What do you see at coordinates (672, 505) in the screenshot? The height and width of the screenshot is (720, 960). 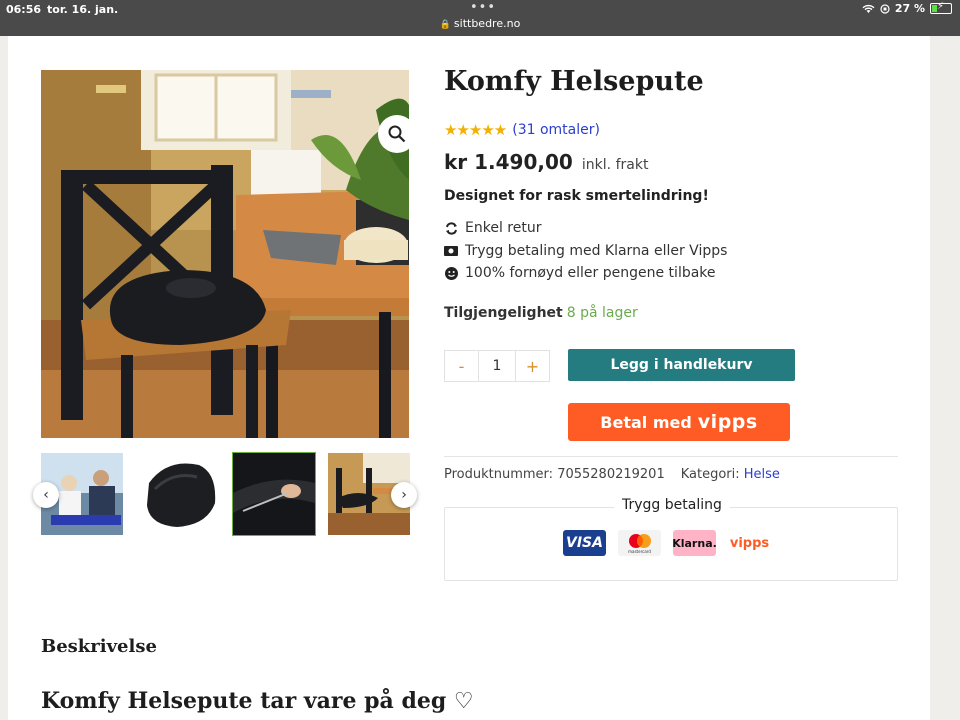 I see `secure-payment-title: Trygg betaling` at bounding box center [672, 505].